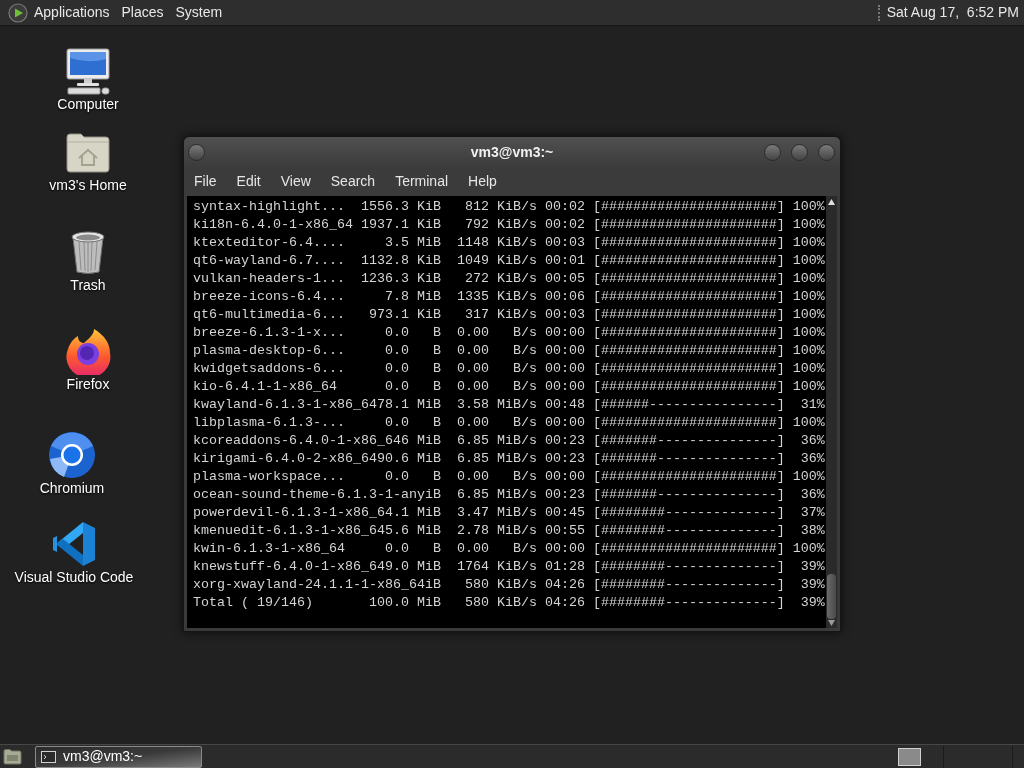  I want to click on workspace-switcher, so click(909, 756).